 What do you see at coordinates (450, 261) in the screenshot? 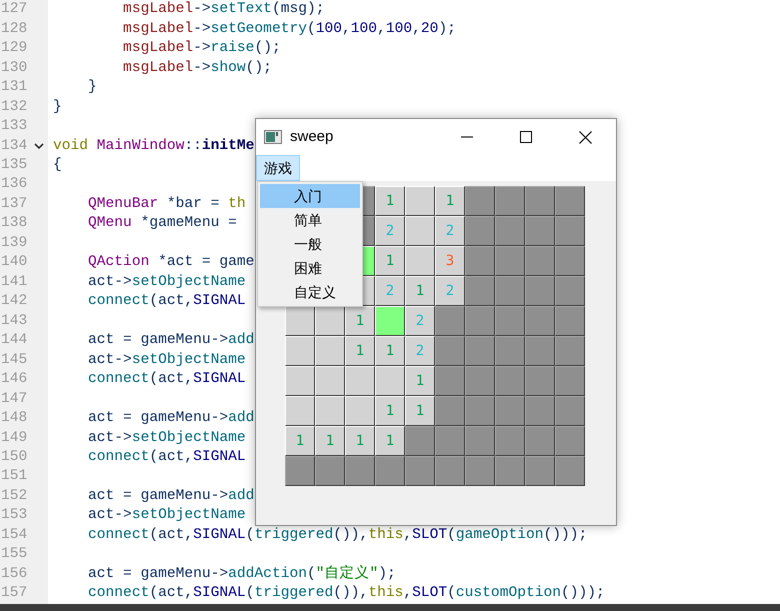
I see `open-cell: 3` at bounding box center [450, 261].